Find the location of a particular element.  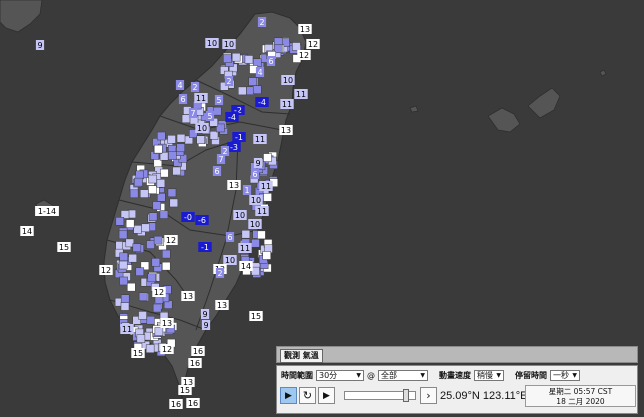

pause-time-select: 一秒 ▼ is located at coordinates (565, 375).